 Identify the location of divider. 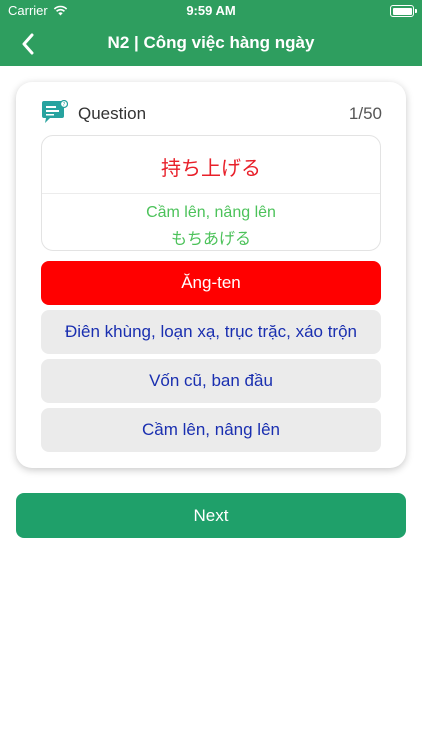
(211, 193).